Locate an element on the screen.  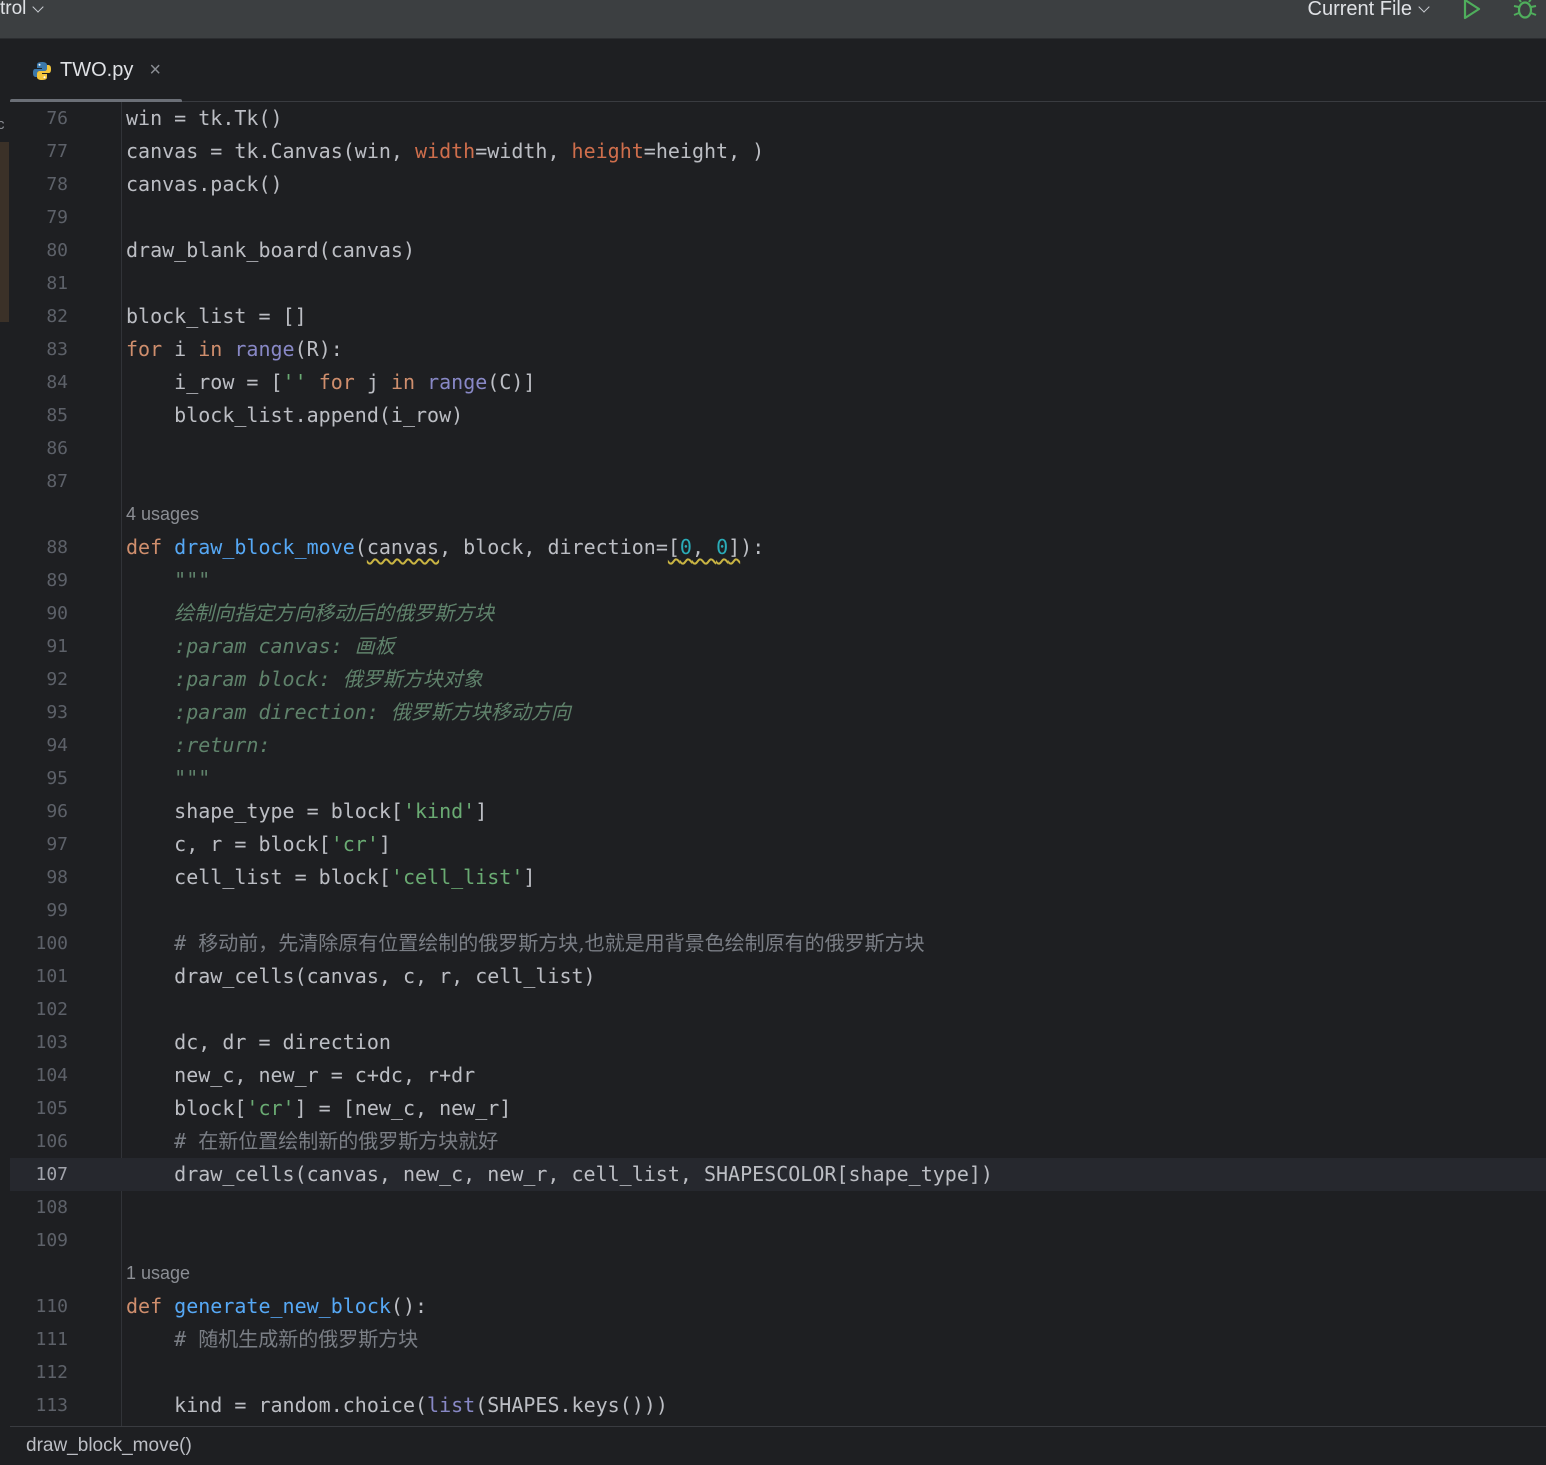
code-line: 87 is located at coordinates (778, 481).